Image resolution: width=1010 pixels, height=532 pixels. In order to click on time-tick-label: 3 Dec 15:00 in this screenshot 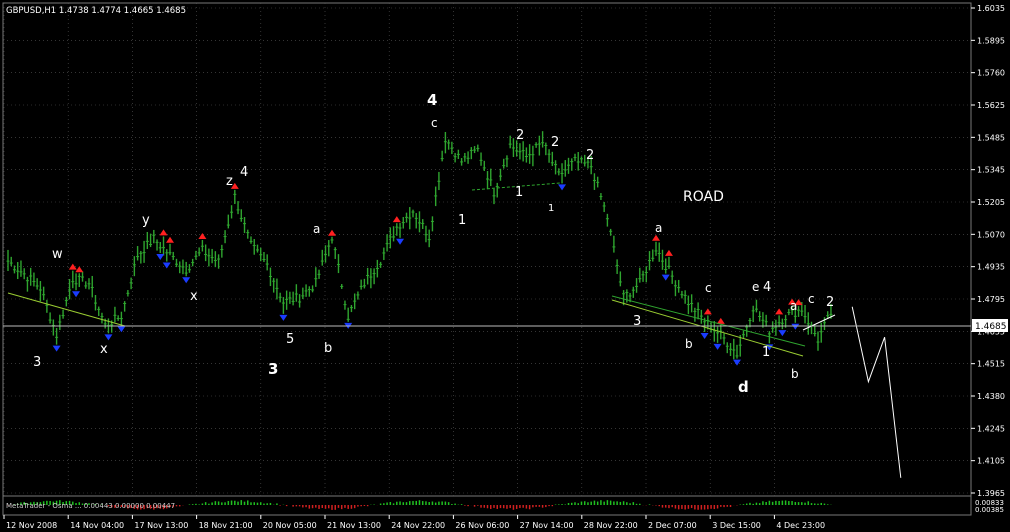, I will do `click(736, 525)`.